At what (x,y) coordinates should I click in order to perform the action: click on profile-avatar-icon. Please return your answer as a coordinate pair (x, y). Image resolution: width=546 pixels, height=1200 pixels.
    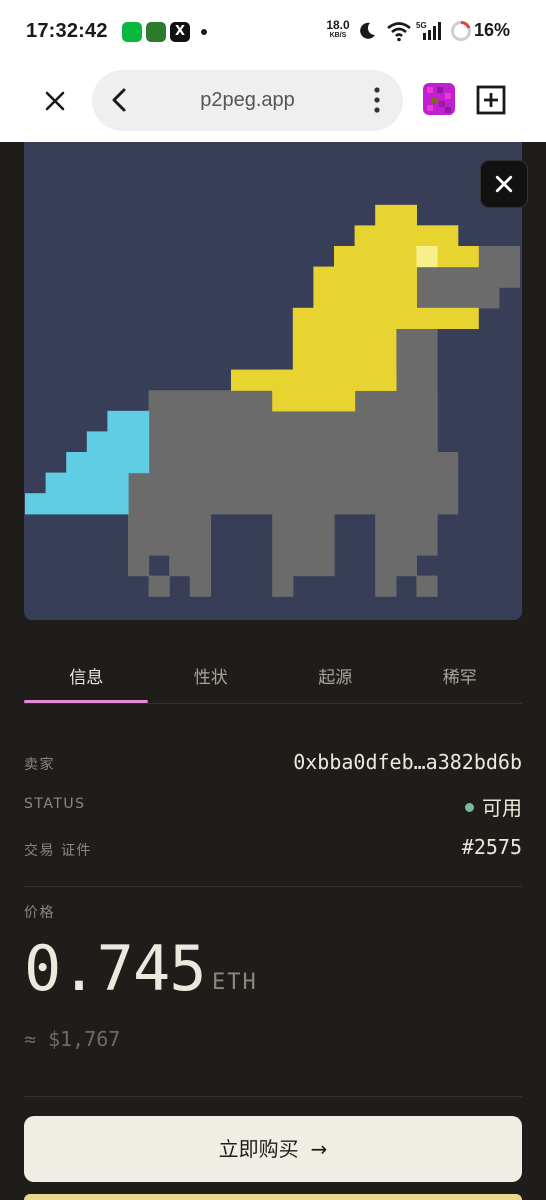
    Looking at the image, I should click on (439, 99).